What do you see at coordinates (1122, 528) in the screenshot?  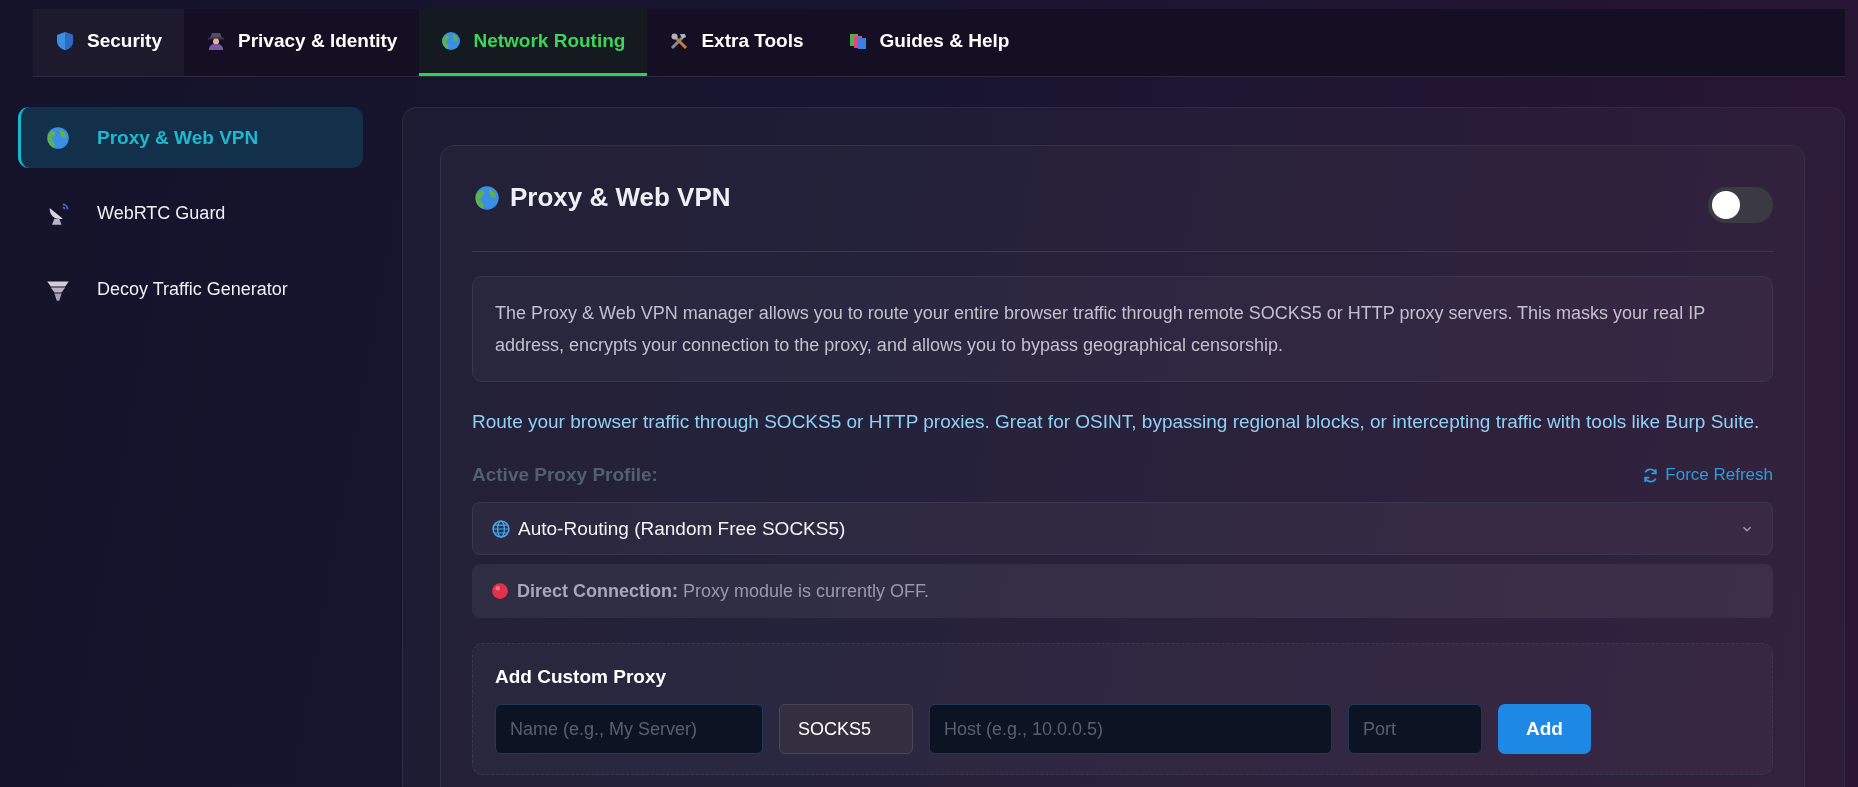 I see `profile-select: Auto-Routing (Random Free SOCKS5)` at bounding box center [1122, 528].